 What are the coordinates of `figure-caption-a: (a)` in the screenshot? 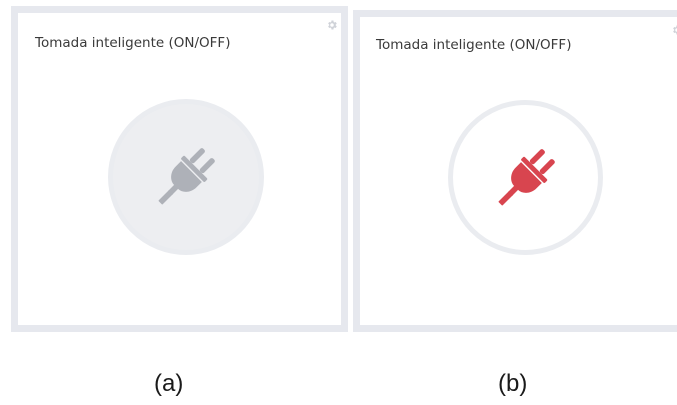 It's located at (169, 383).